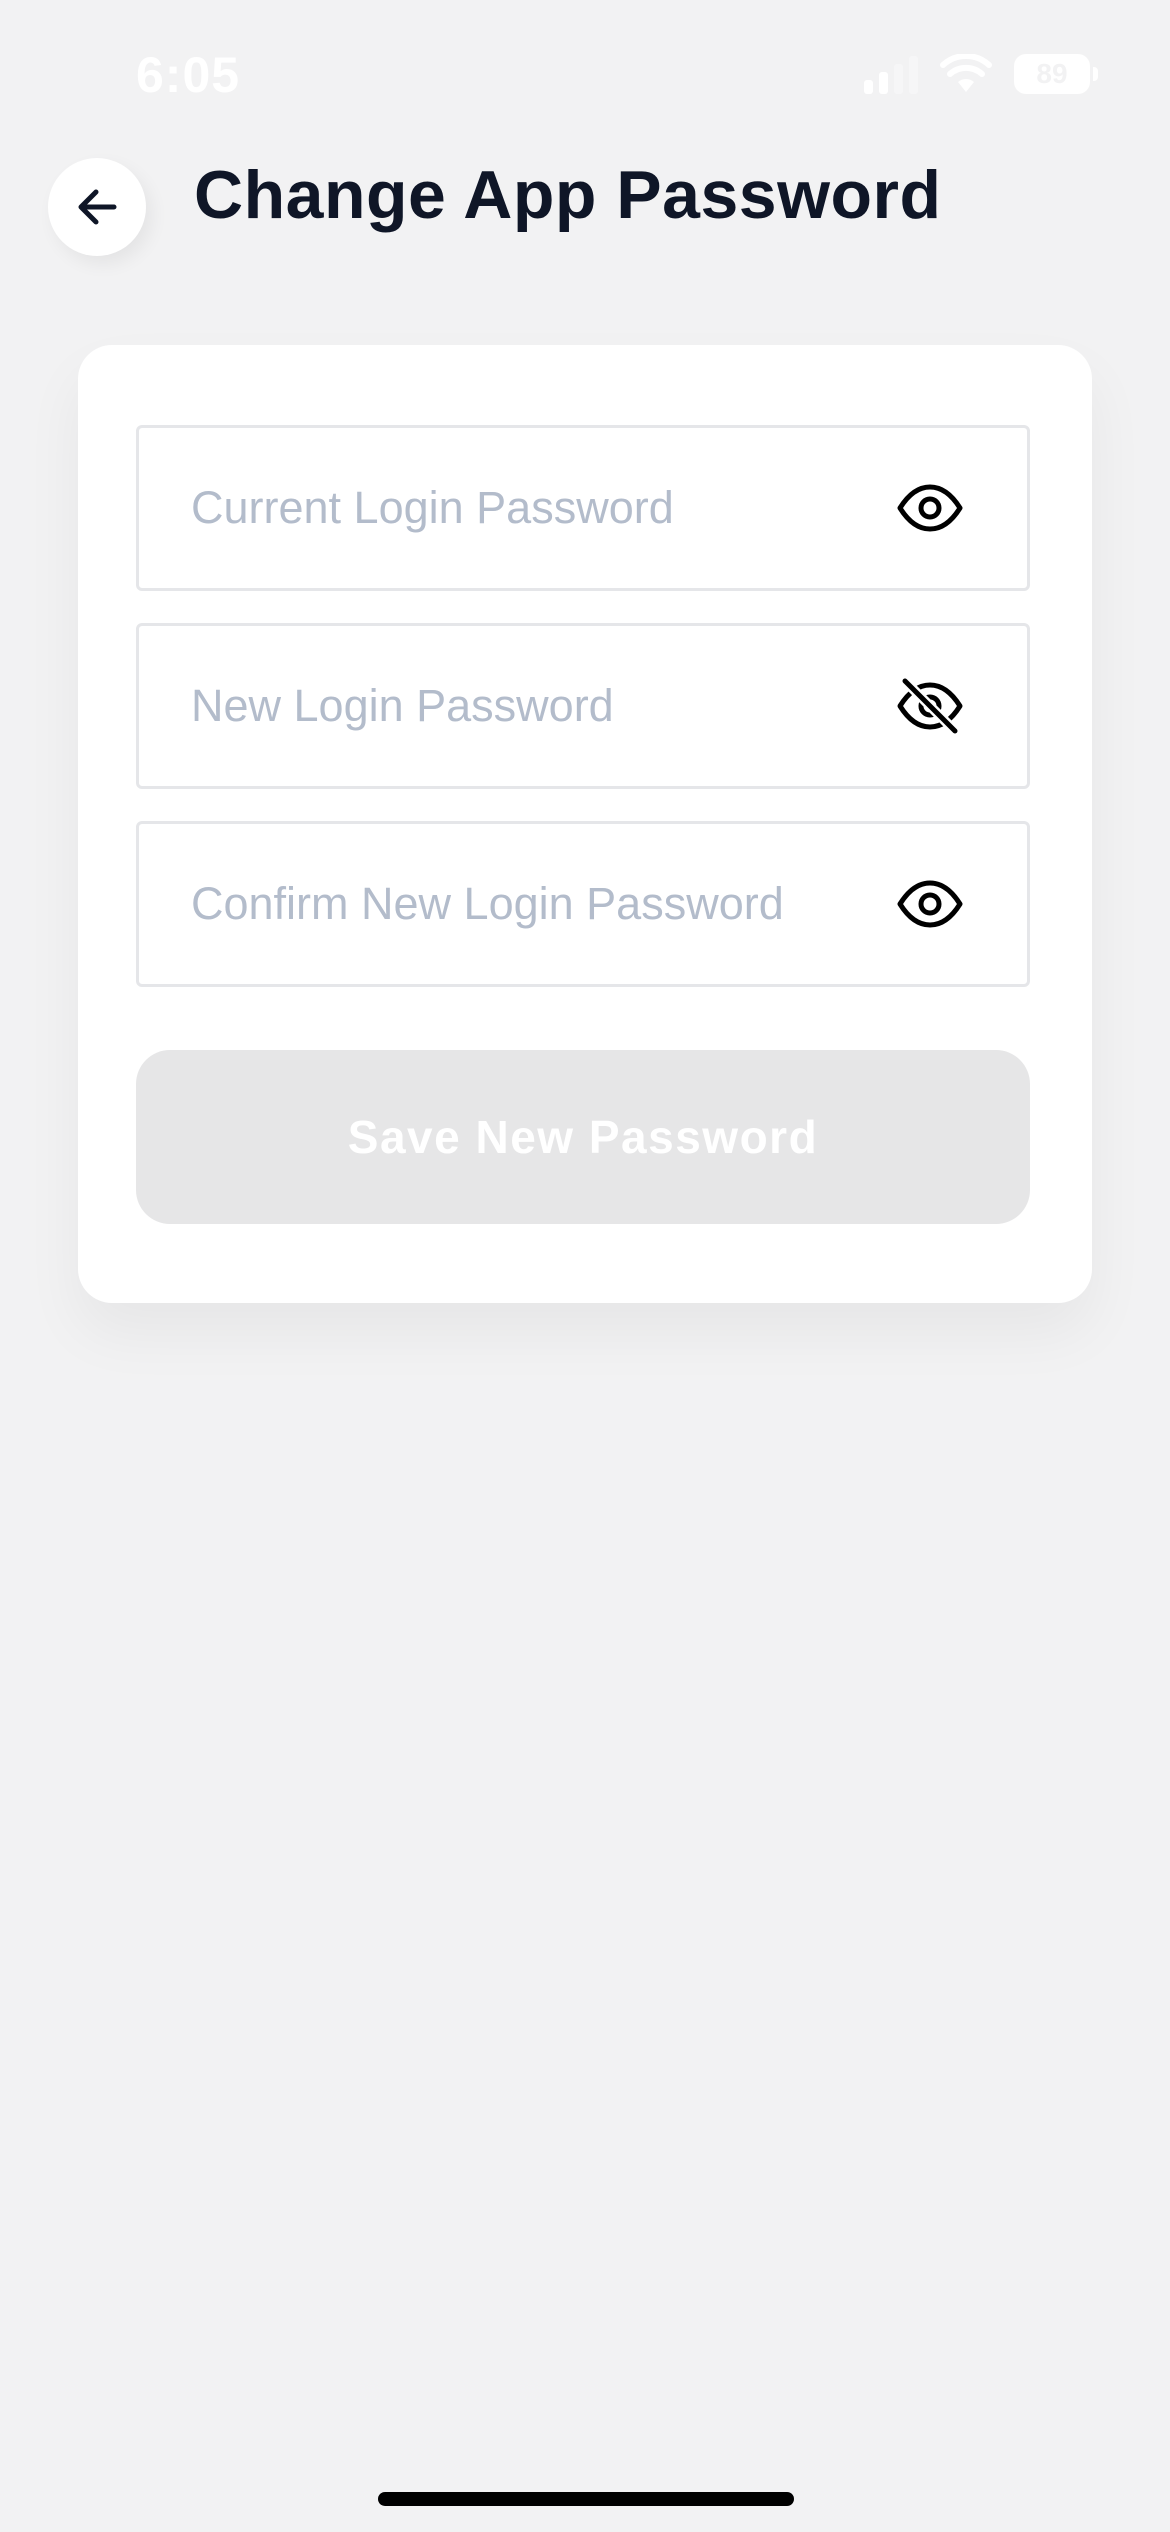 Image resolution: width=1170 pixels, height=2532 pixels. I want to click on current-password-visibility-toggle, so click(930, 508).